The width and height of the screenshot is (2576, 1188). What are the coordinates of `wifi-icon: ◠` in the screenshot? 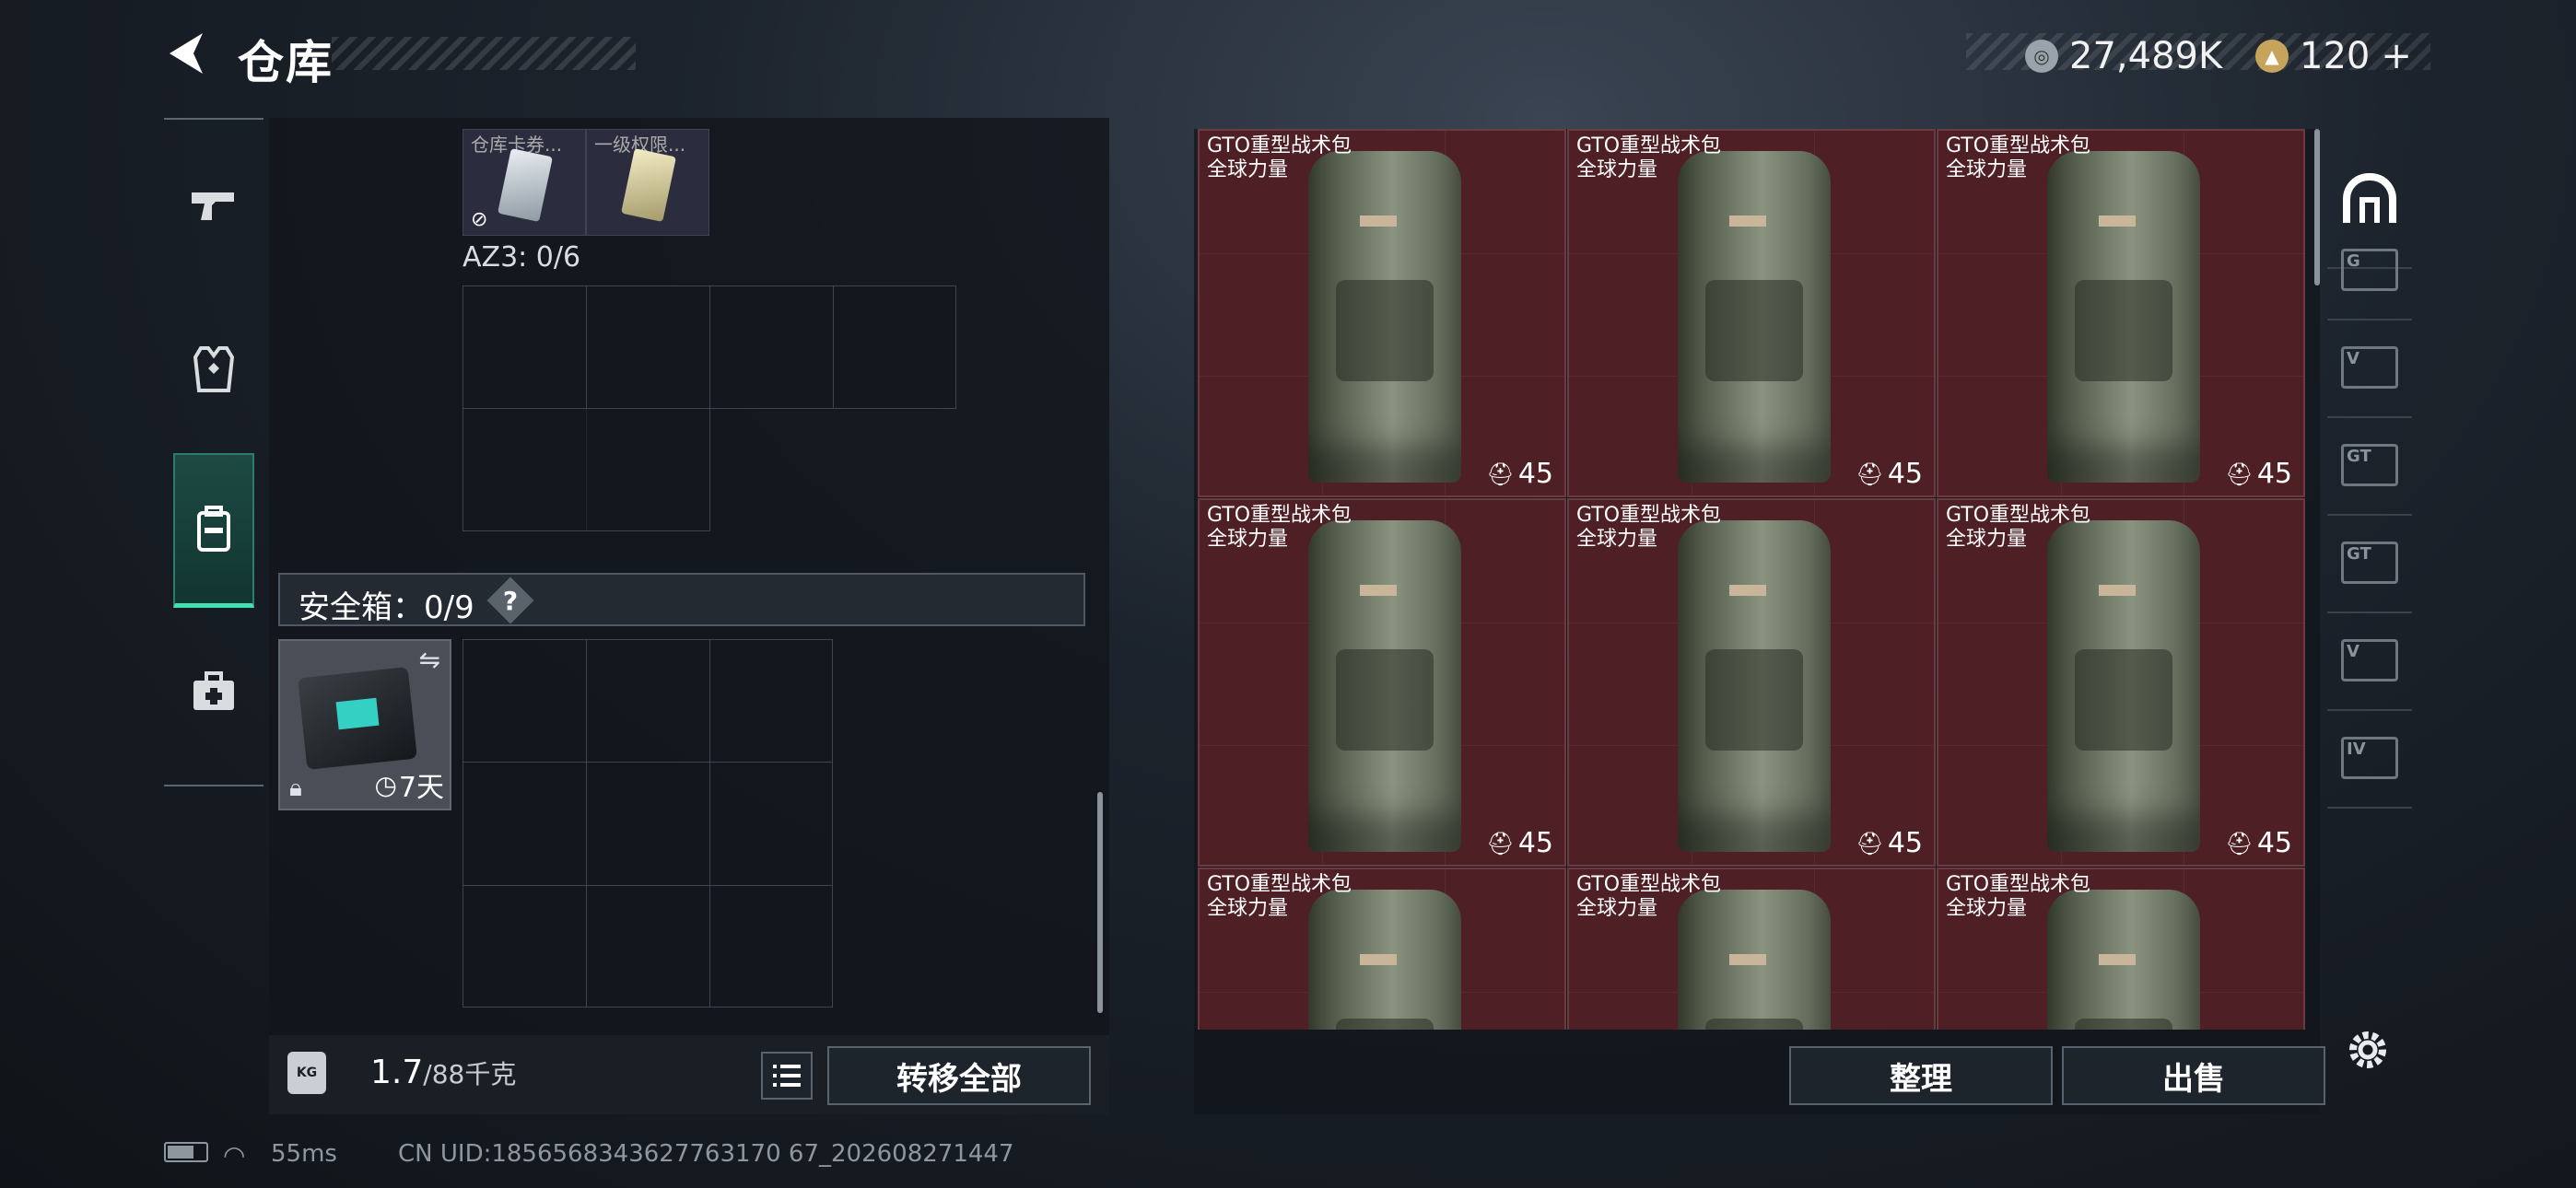 It's located at (234, 1155).